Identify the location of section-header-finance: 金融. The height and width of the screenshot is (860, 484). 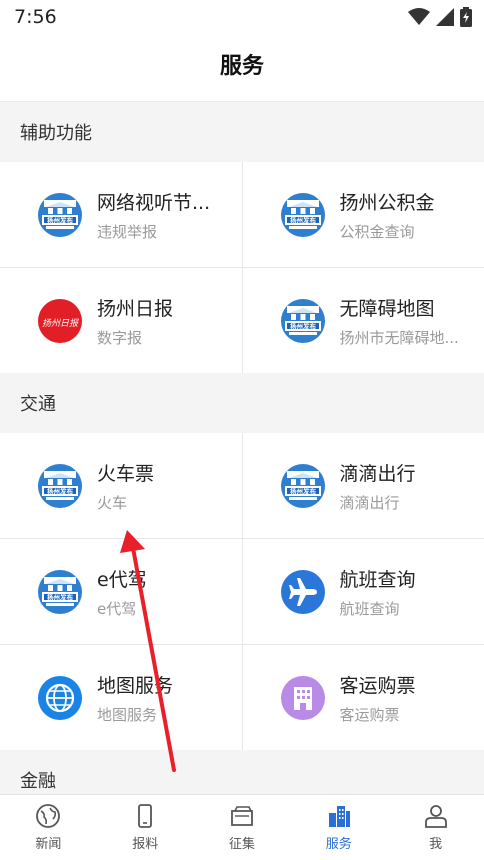
(242, 772).